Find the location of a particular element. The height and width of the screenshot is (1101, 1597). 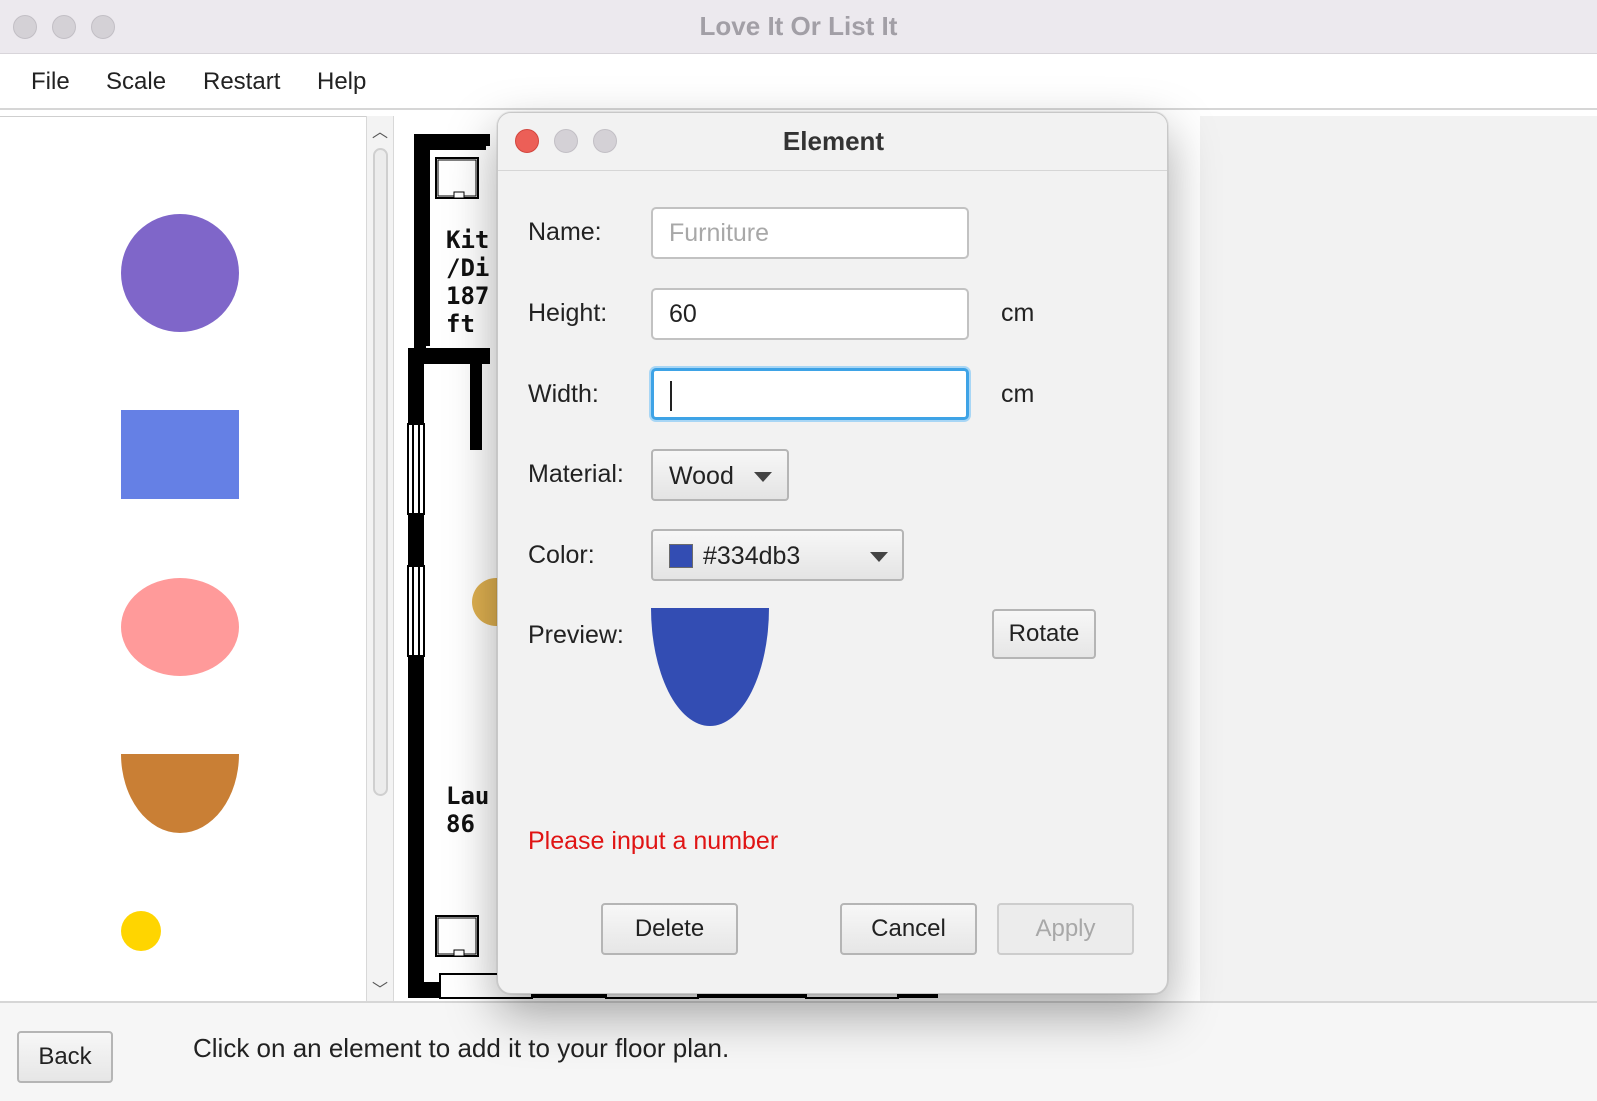

menu-scale: Scale is located at coordinates (136, 82).